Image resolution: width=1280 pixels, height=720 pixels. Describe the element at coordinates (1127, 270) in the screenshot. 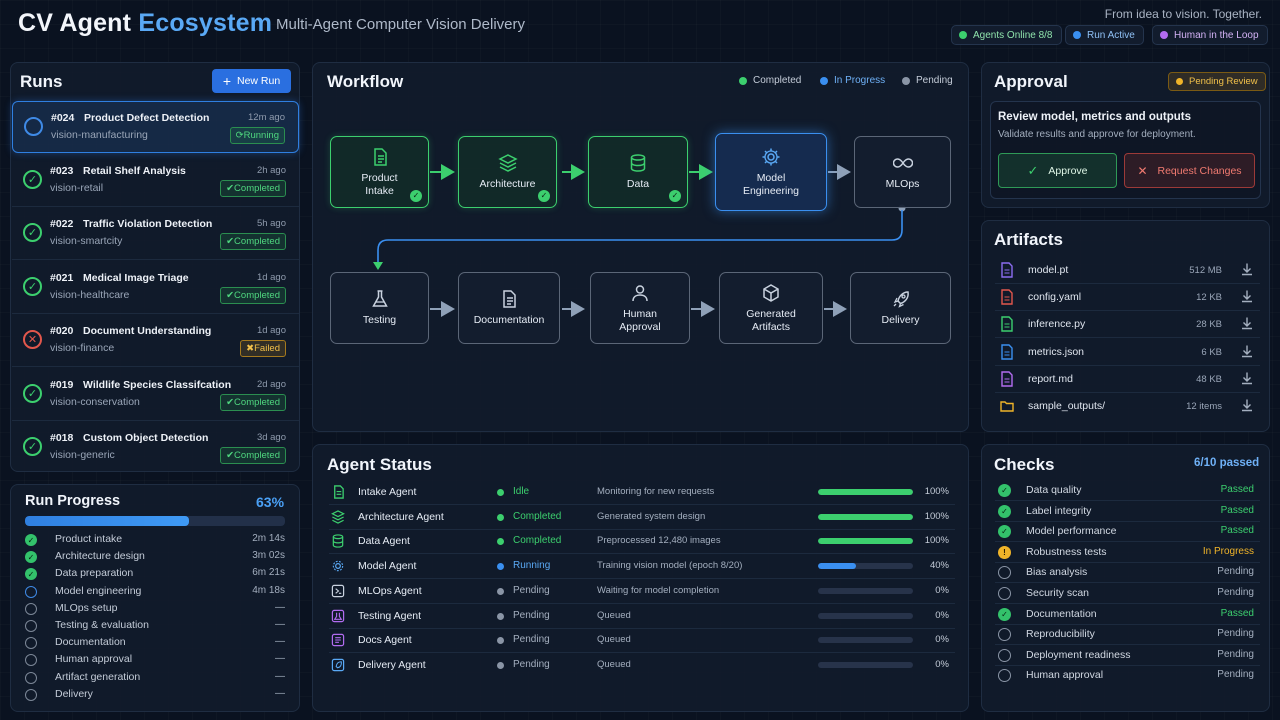

I see `artifact-row: model.pt 512 MB` at that location.